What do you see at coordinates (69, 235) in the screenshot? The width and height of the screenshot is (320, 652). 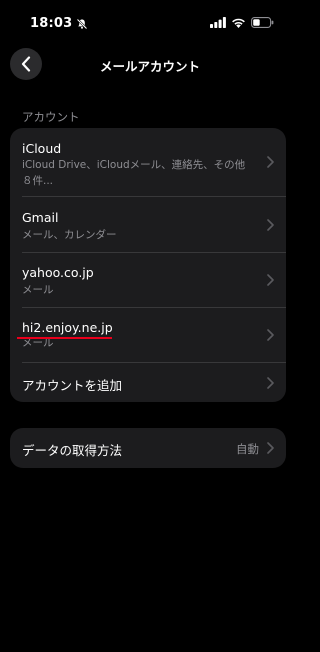 I see `account-subtitle: メール、カレンダー` at bounding box center [69, 235].